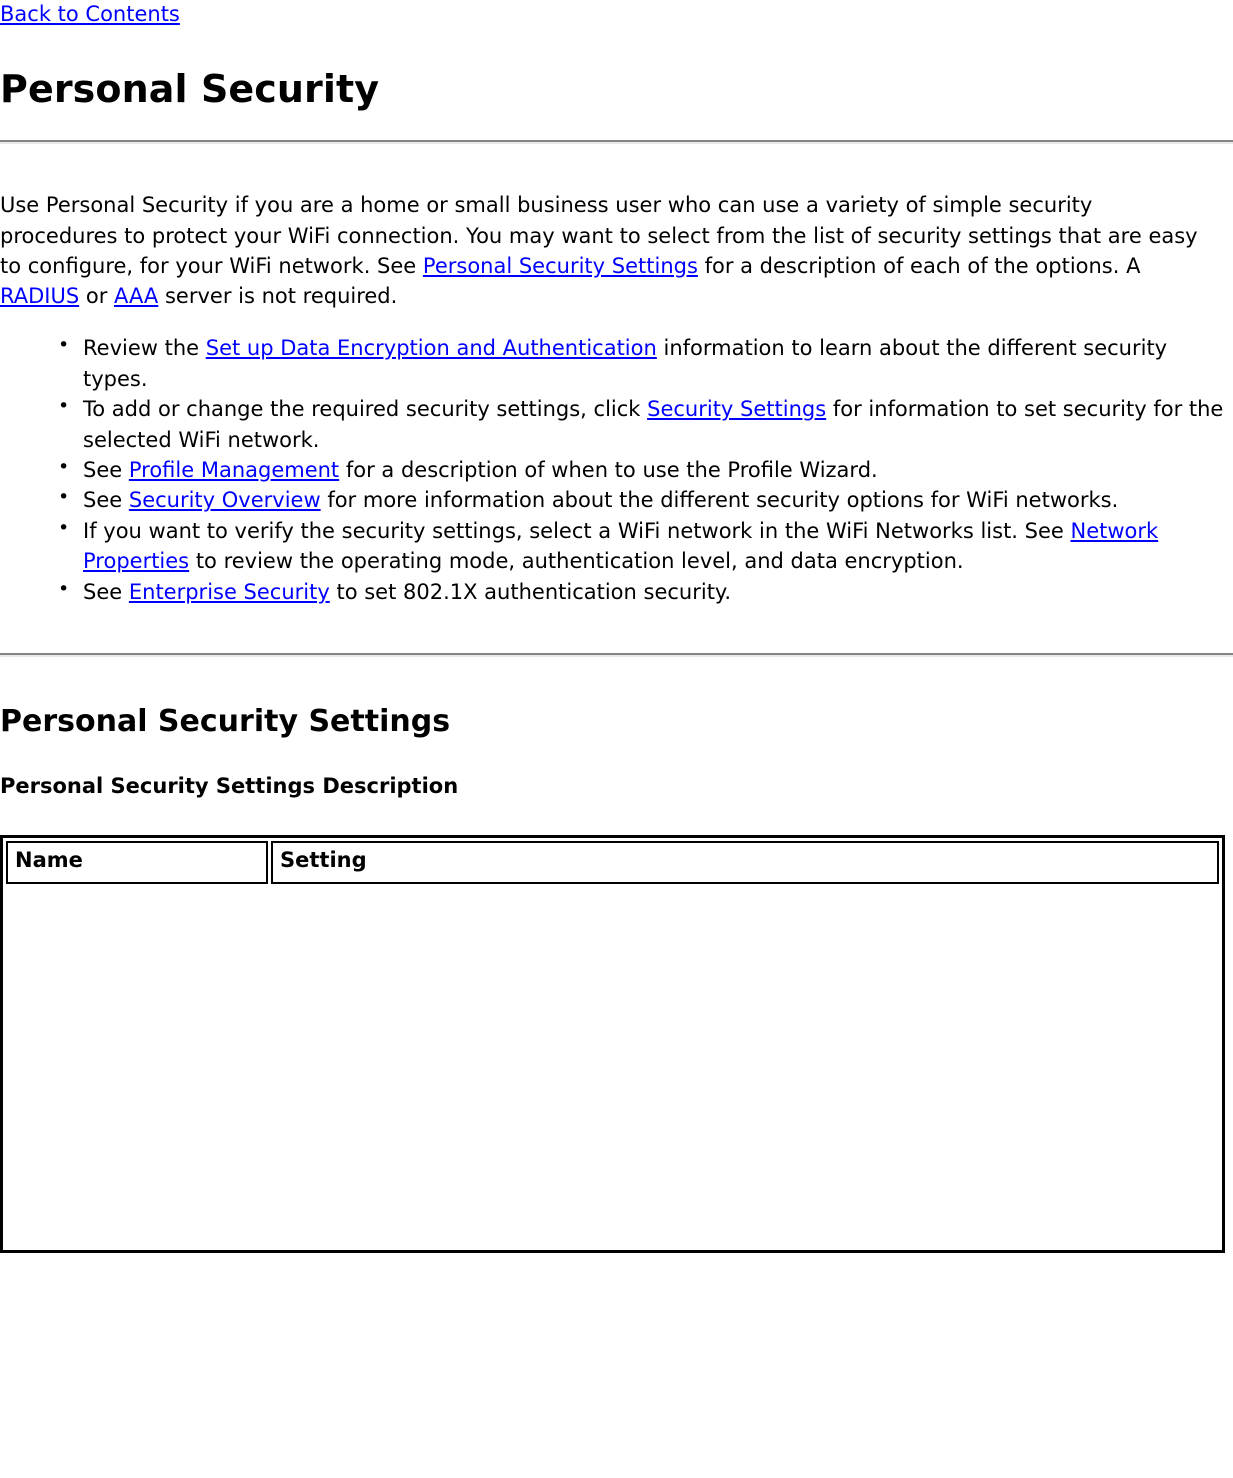 The image size is (1233, 1478). I want to click on divider-bottom-wrap, so click(616, 655).